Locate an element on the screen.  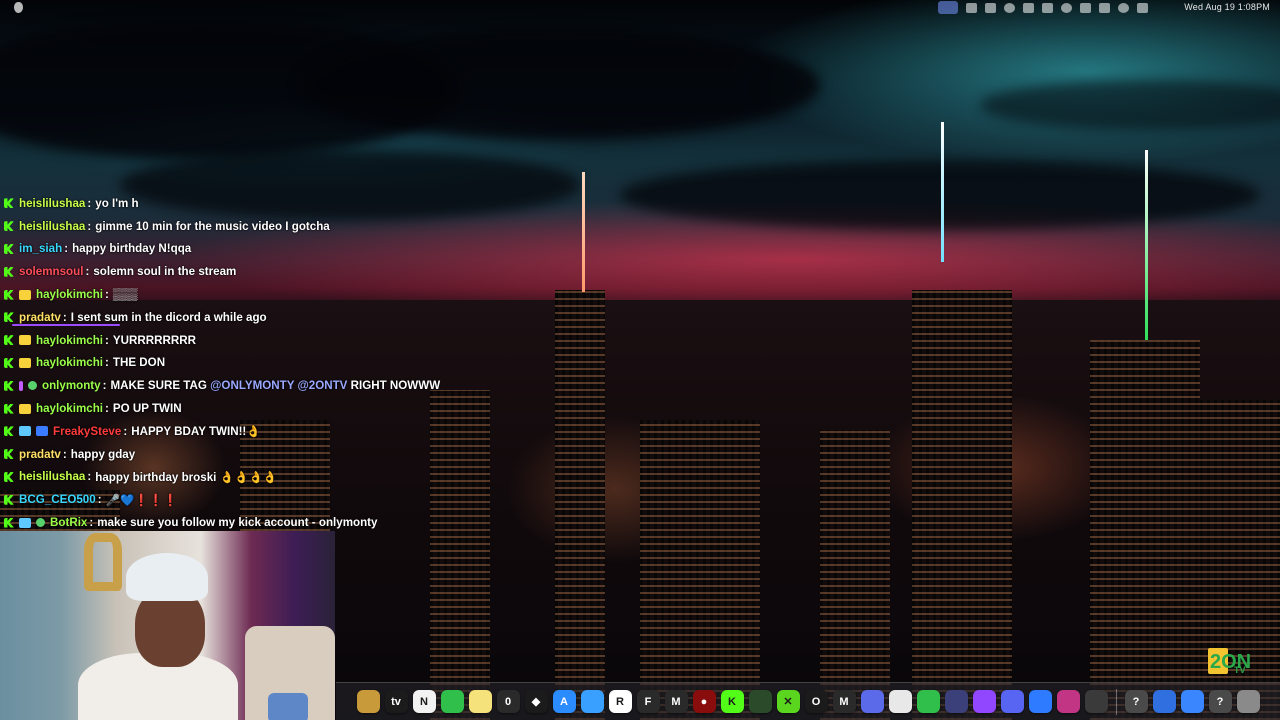
instagram-icon is located at coordinates (1068, 701).